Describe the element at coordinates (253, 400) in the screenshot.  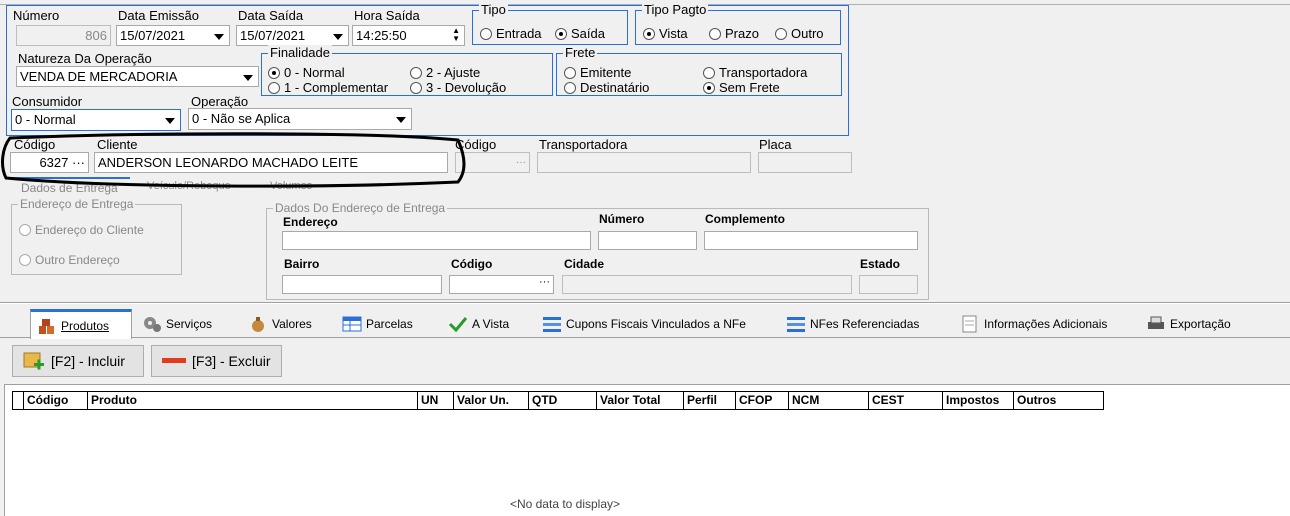
I see `col-produto: Produto` at that location.